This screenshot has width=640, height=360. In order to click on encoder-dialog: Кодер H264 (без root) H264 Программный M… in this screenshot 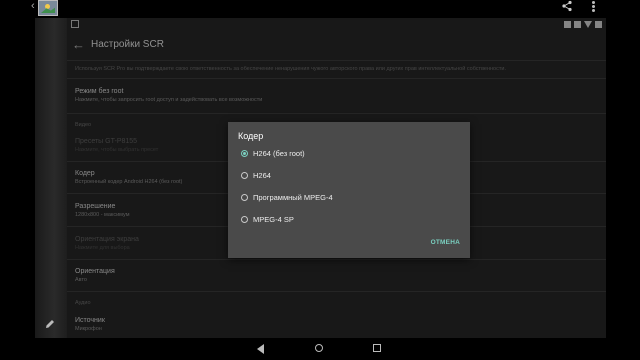, I will do `click(349, 190)`.